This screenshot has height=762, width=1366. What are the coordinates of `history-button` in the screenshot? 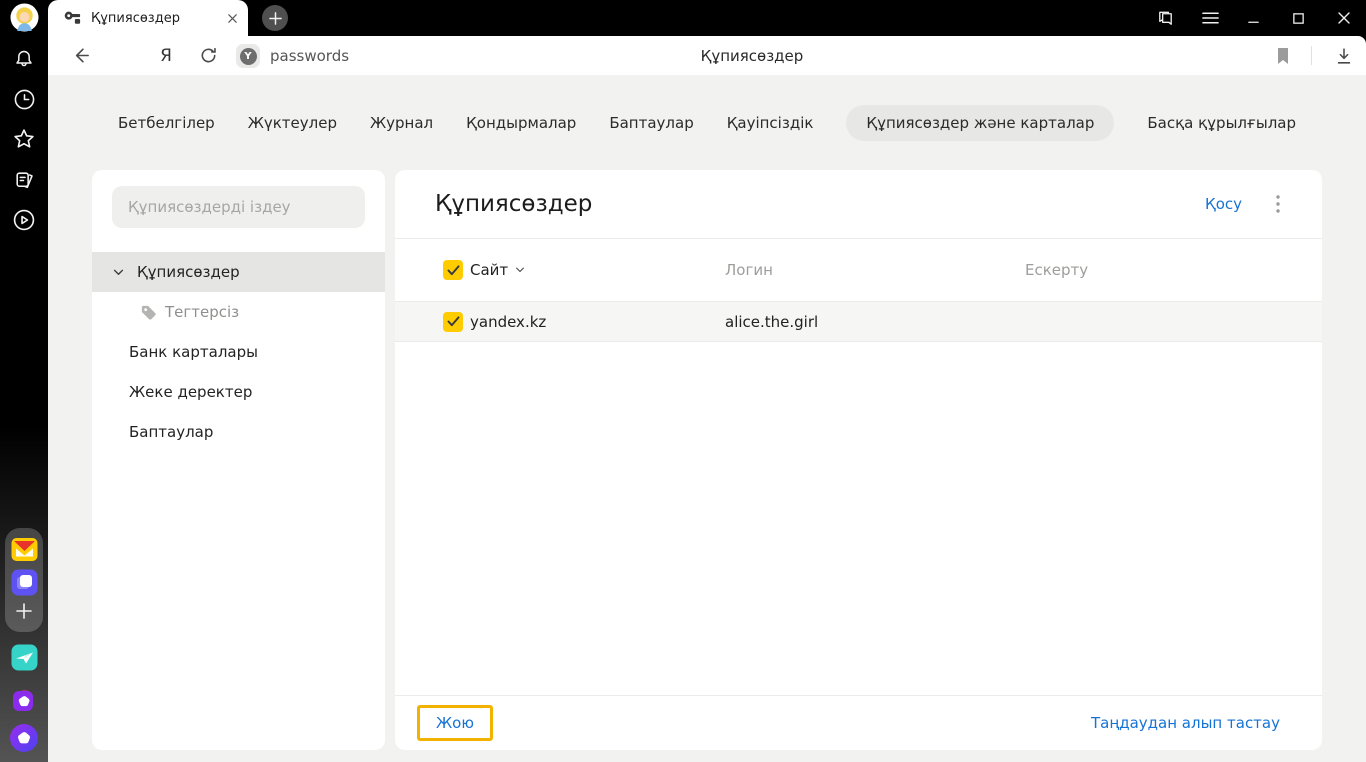 It's located at (24, 99).